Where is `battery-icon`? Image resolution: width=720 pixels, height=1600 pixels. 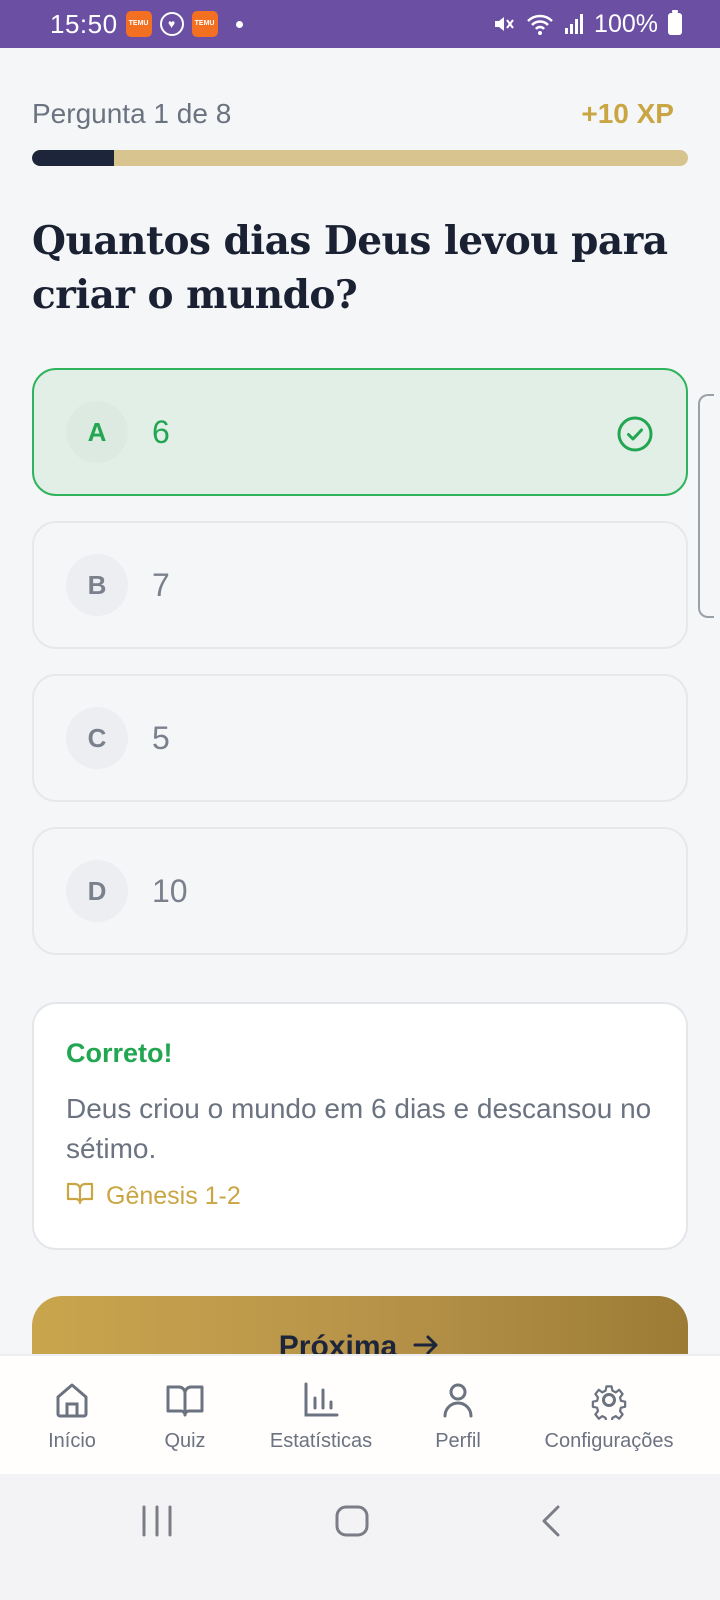
battery-icon is located at coordinates (675, 22).